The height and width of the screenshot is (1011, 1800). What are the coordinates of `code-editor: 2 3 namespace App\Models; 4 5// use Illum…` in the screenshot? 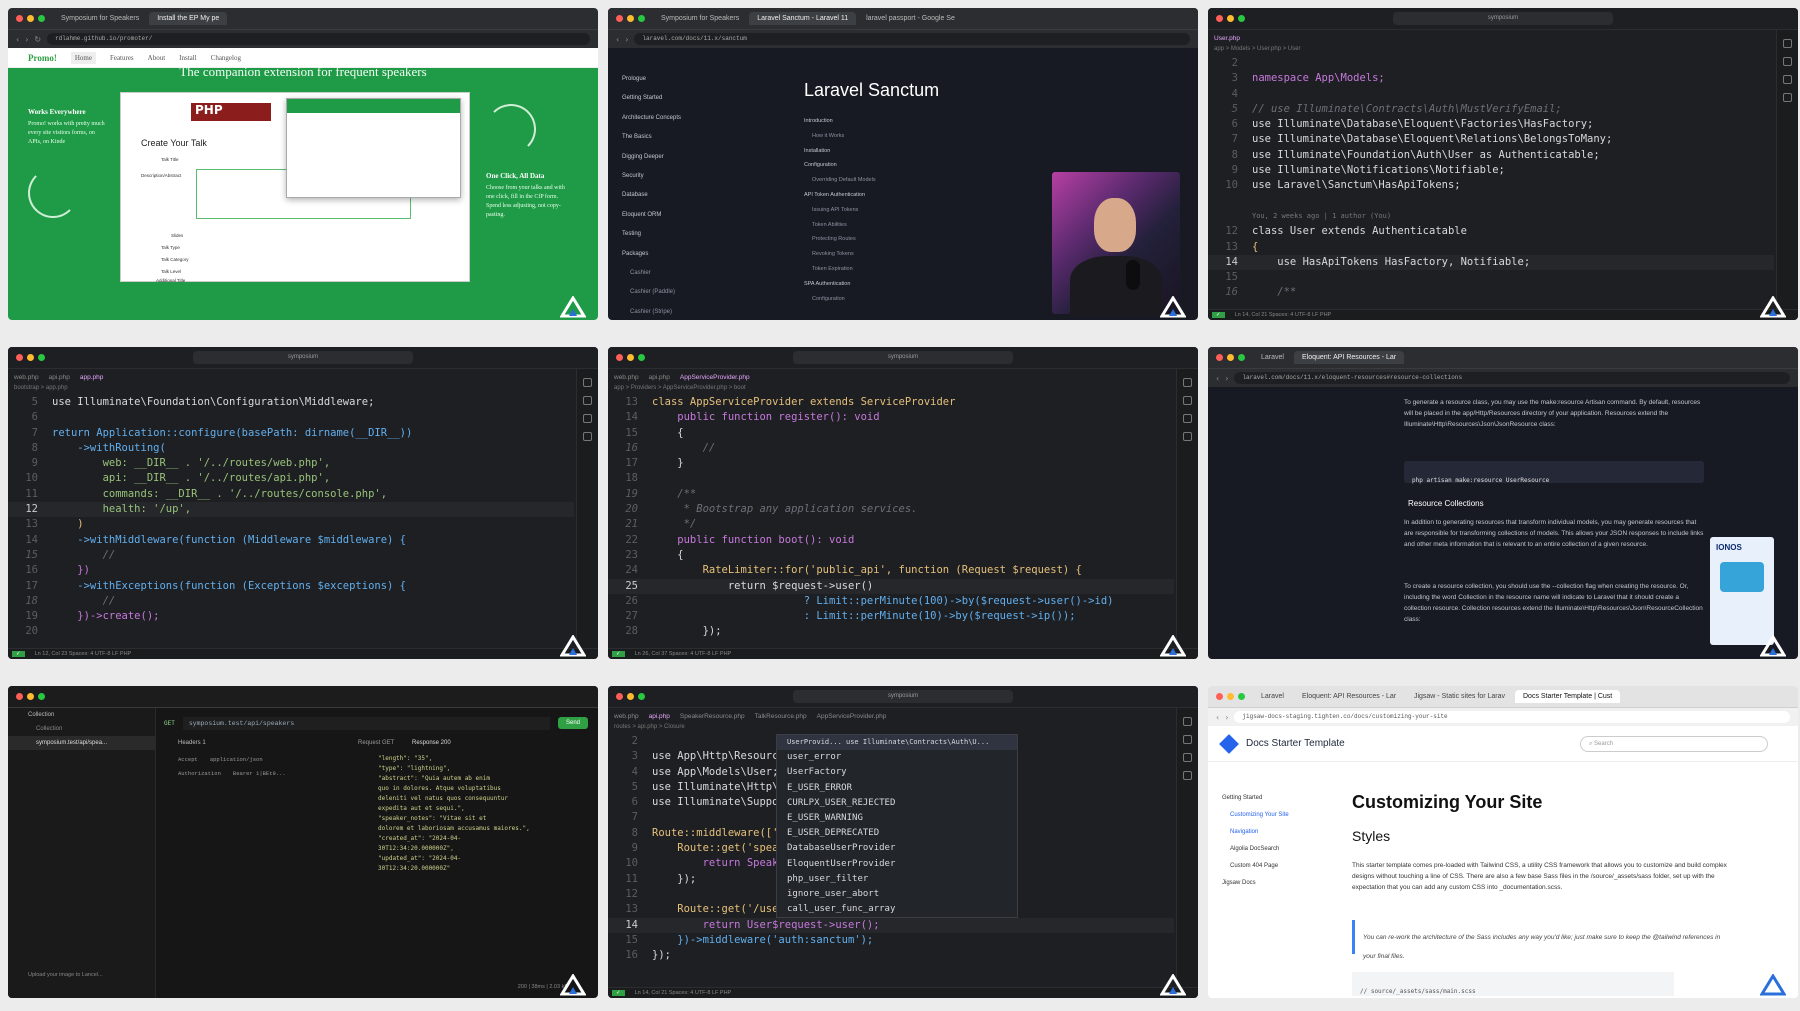 It's located at (1491, 182).